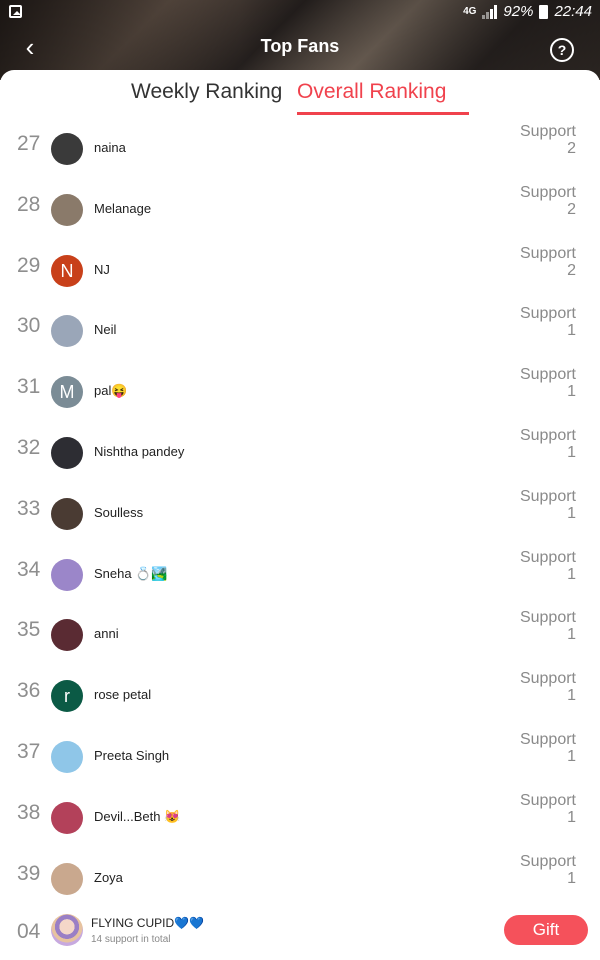 This screenshot has width=600, height=960. I want to click on my-support-total: 14 support in total, so click(131, 939).